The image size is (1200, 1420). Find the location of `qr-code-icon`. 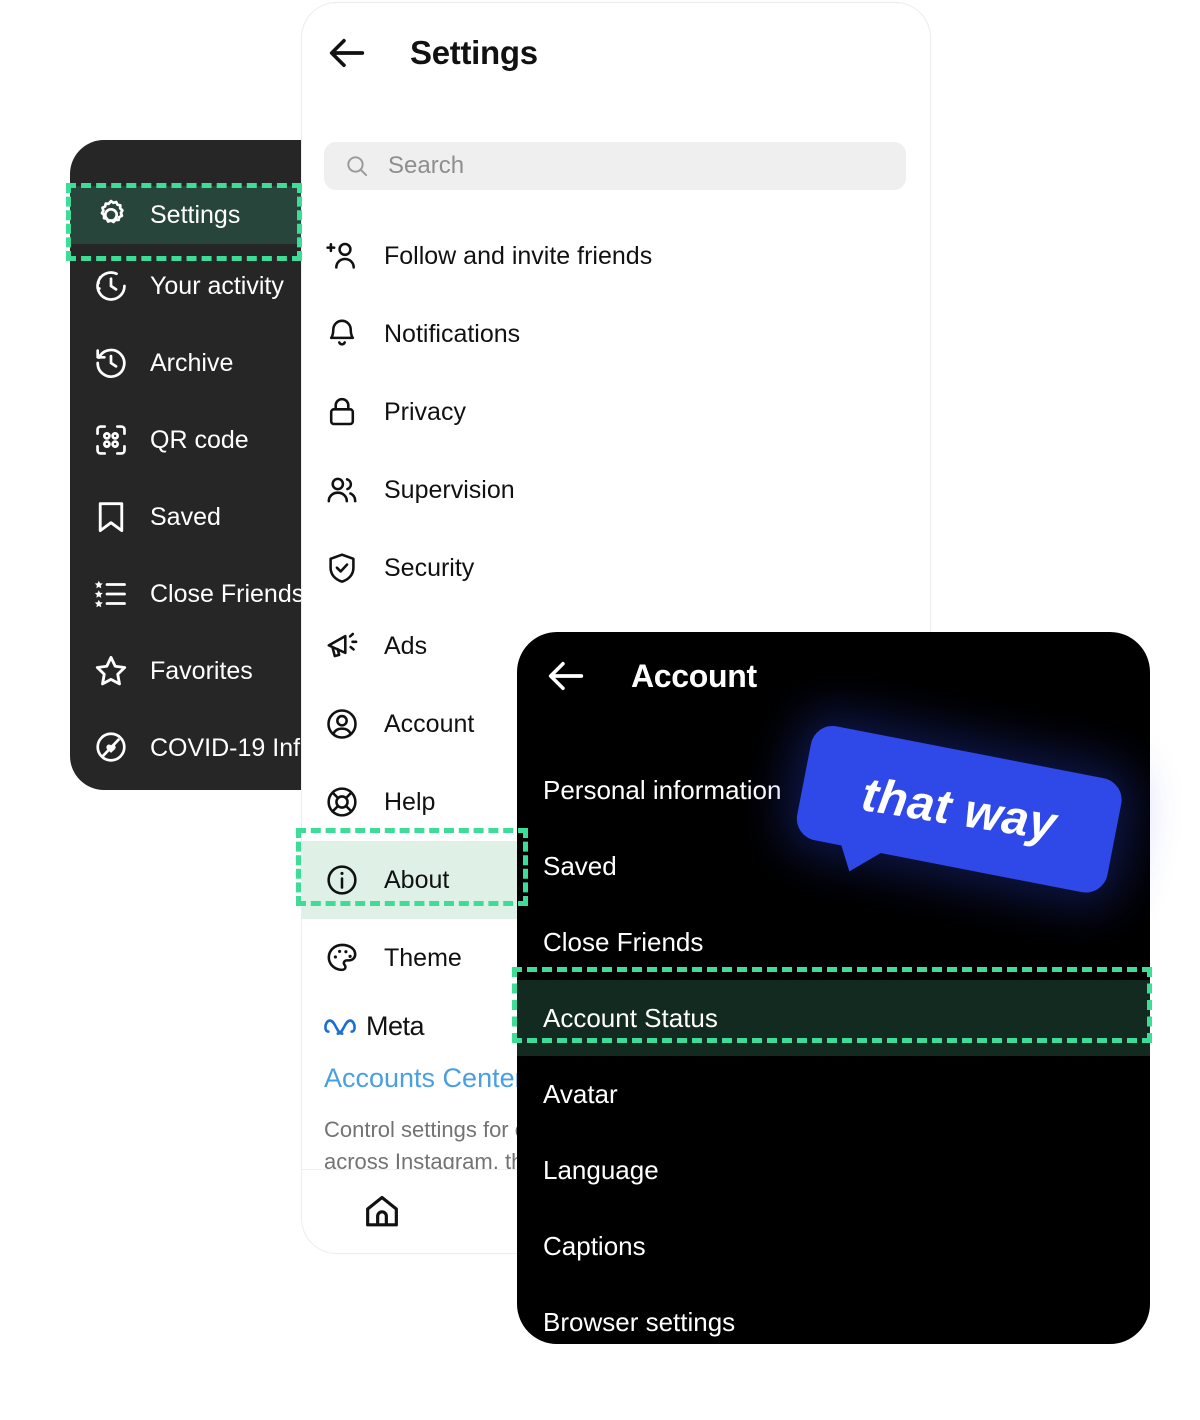

qr-code-icon is located at coordinates (111, 440).